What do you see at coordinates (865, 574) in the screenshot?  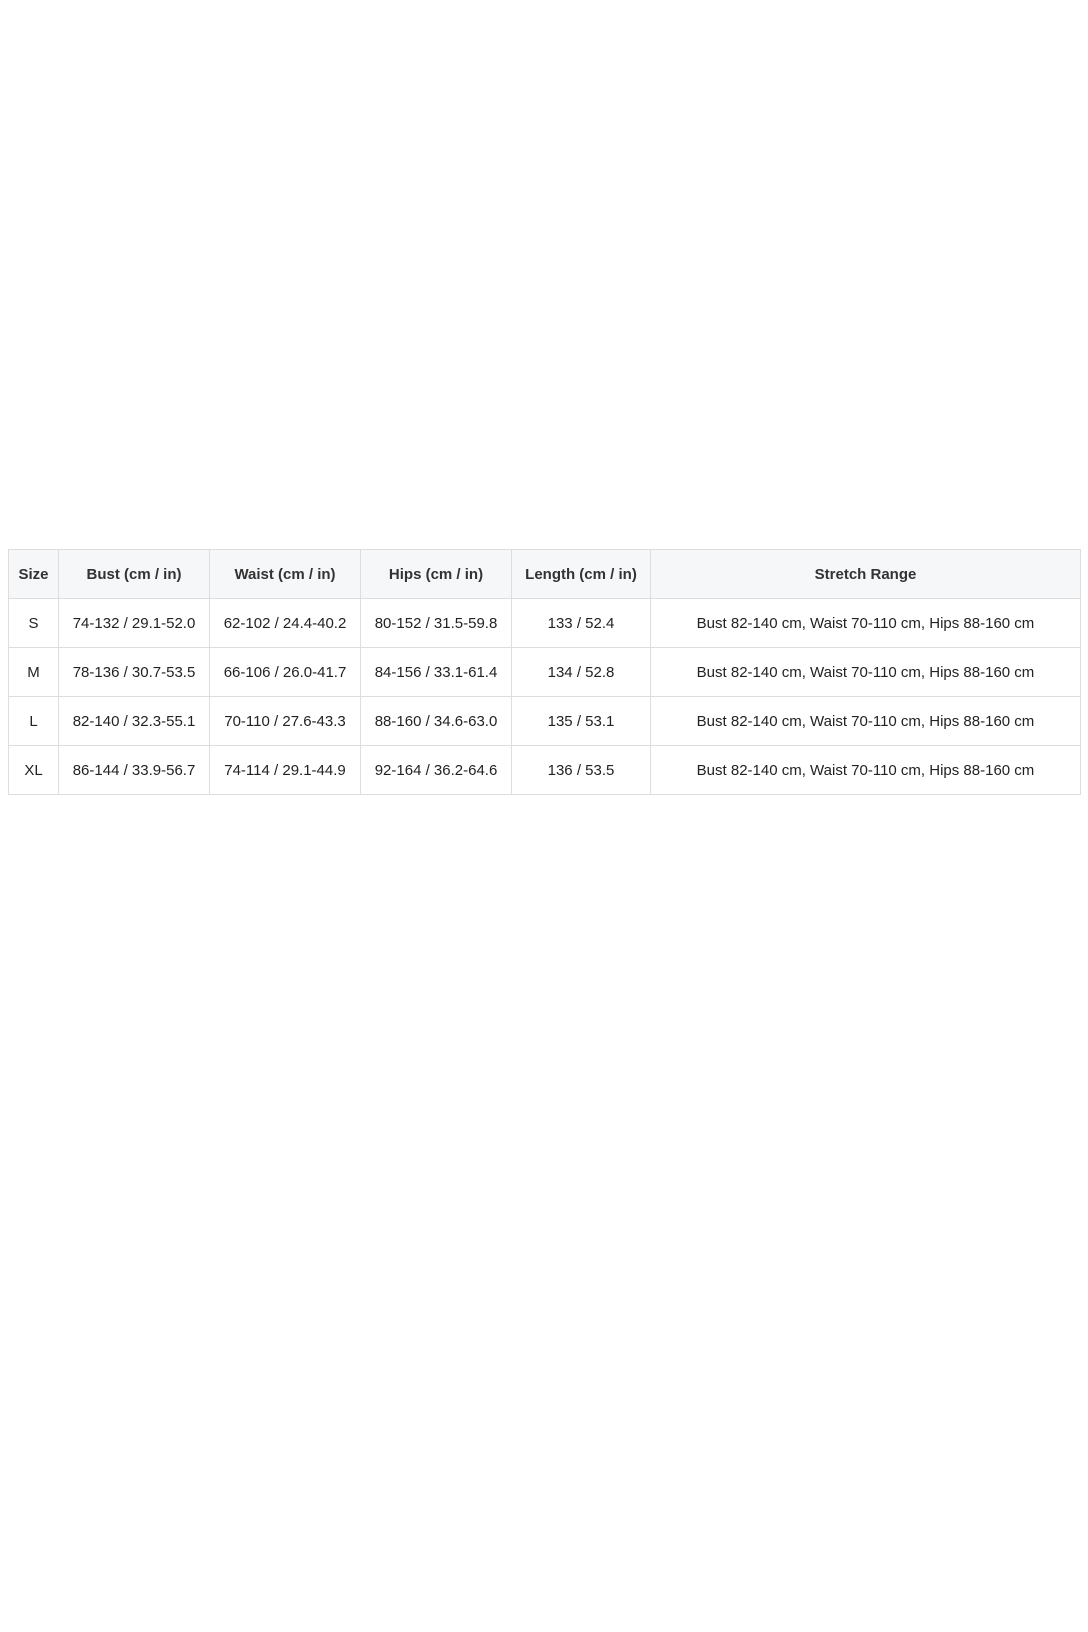 I see `header-stretch-range: Stretch Range` at bounding box center [865, 574].